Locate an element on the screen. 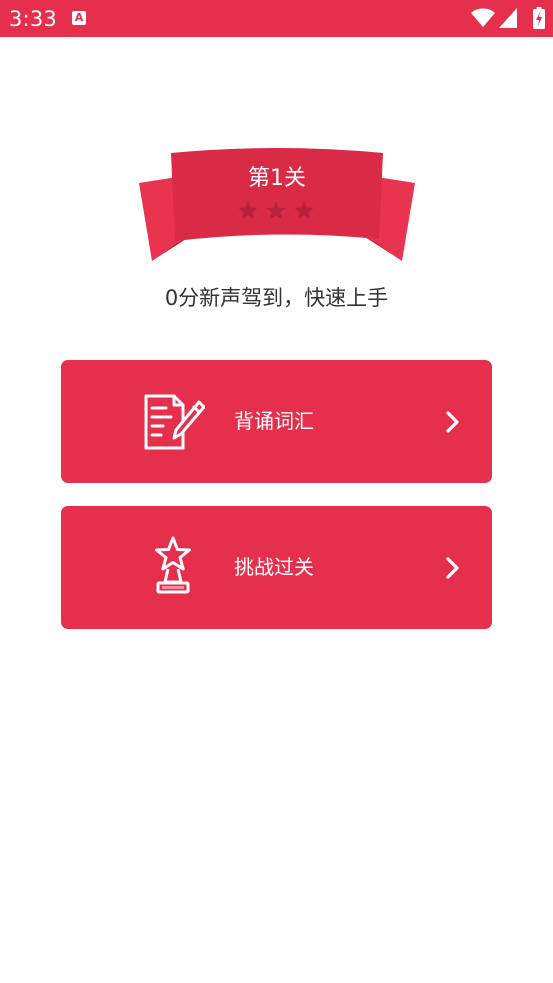 This screenshot has height=983, width=553. star-trophy-icon is located at coordinates (173, 565).